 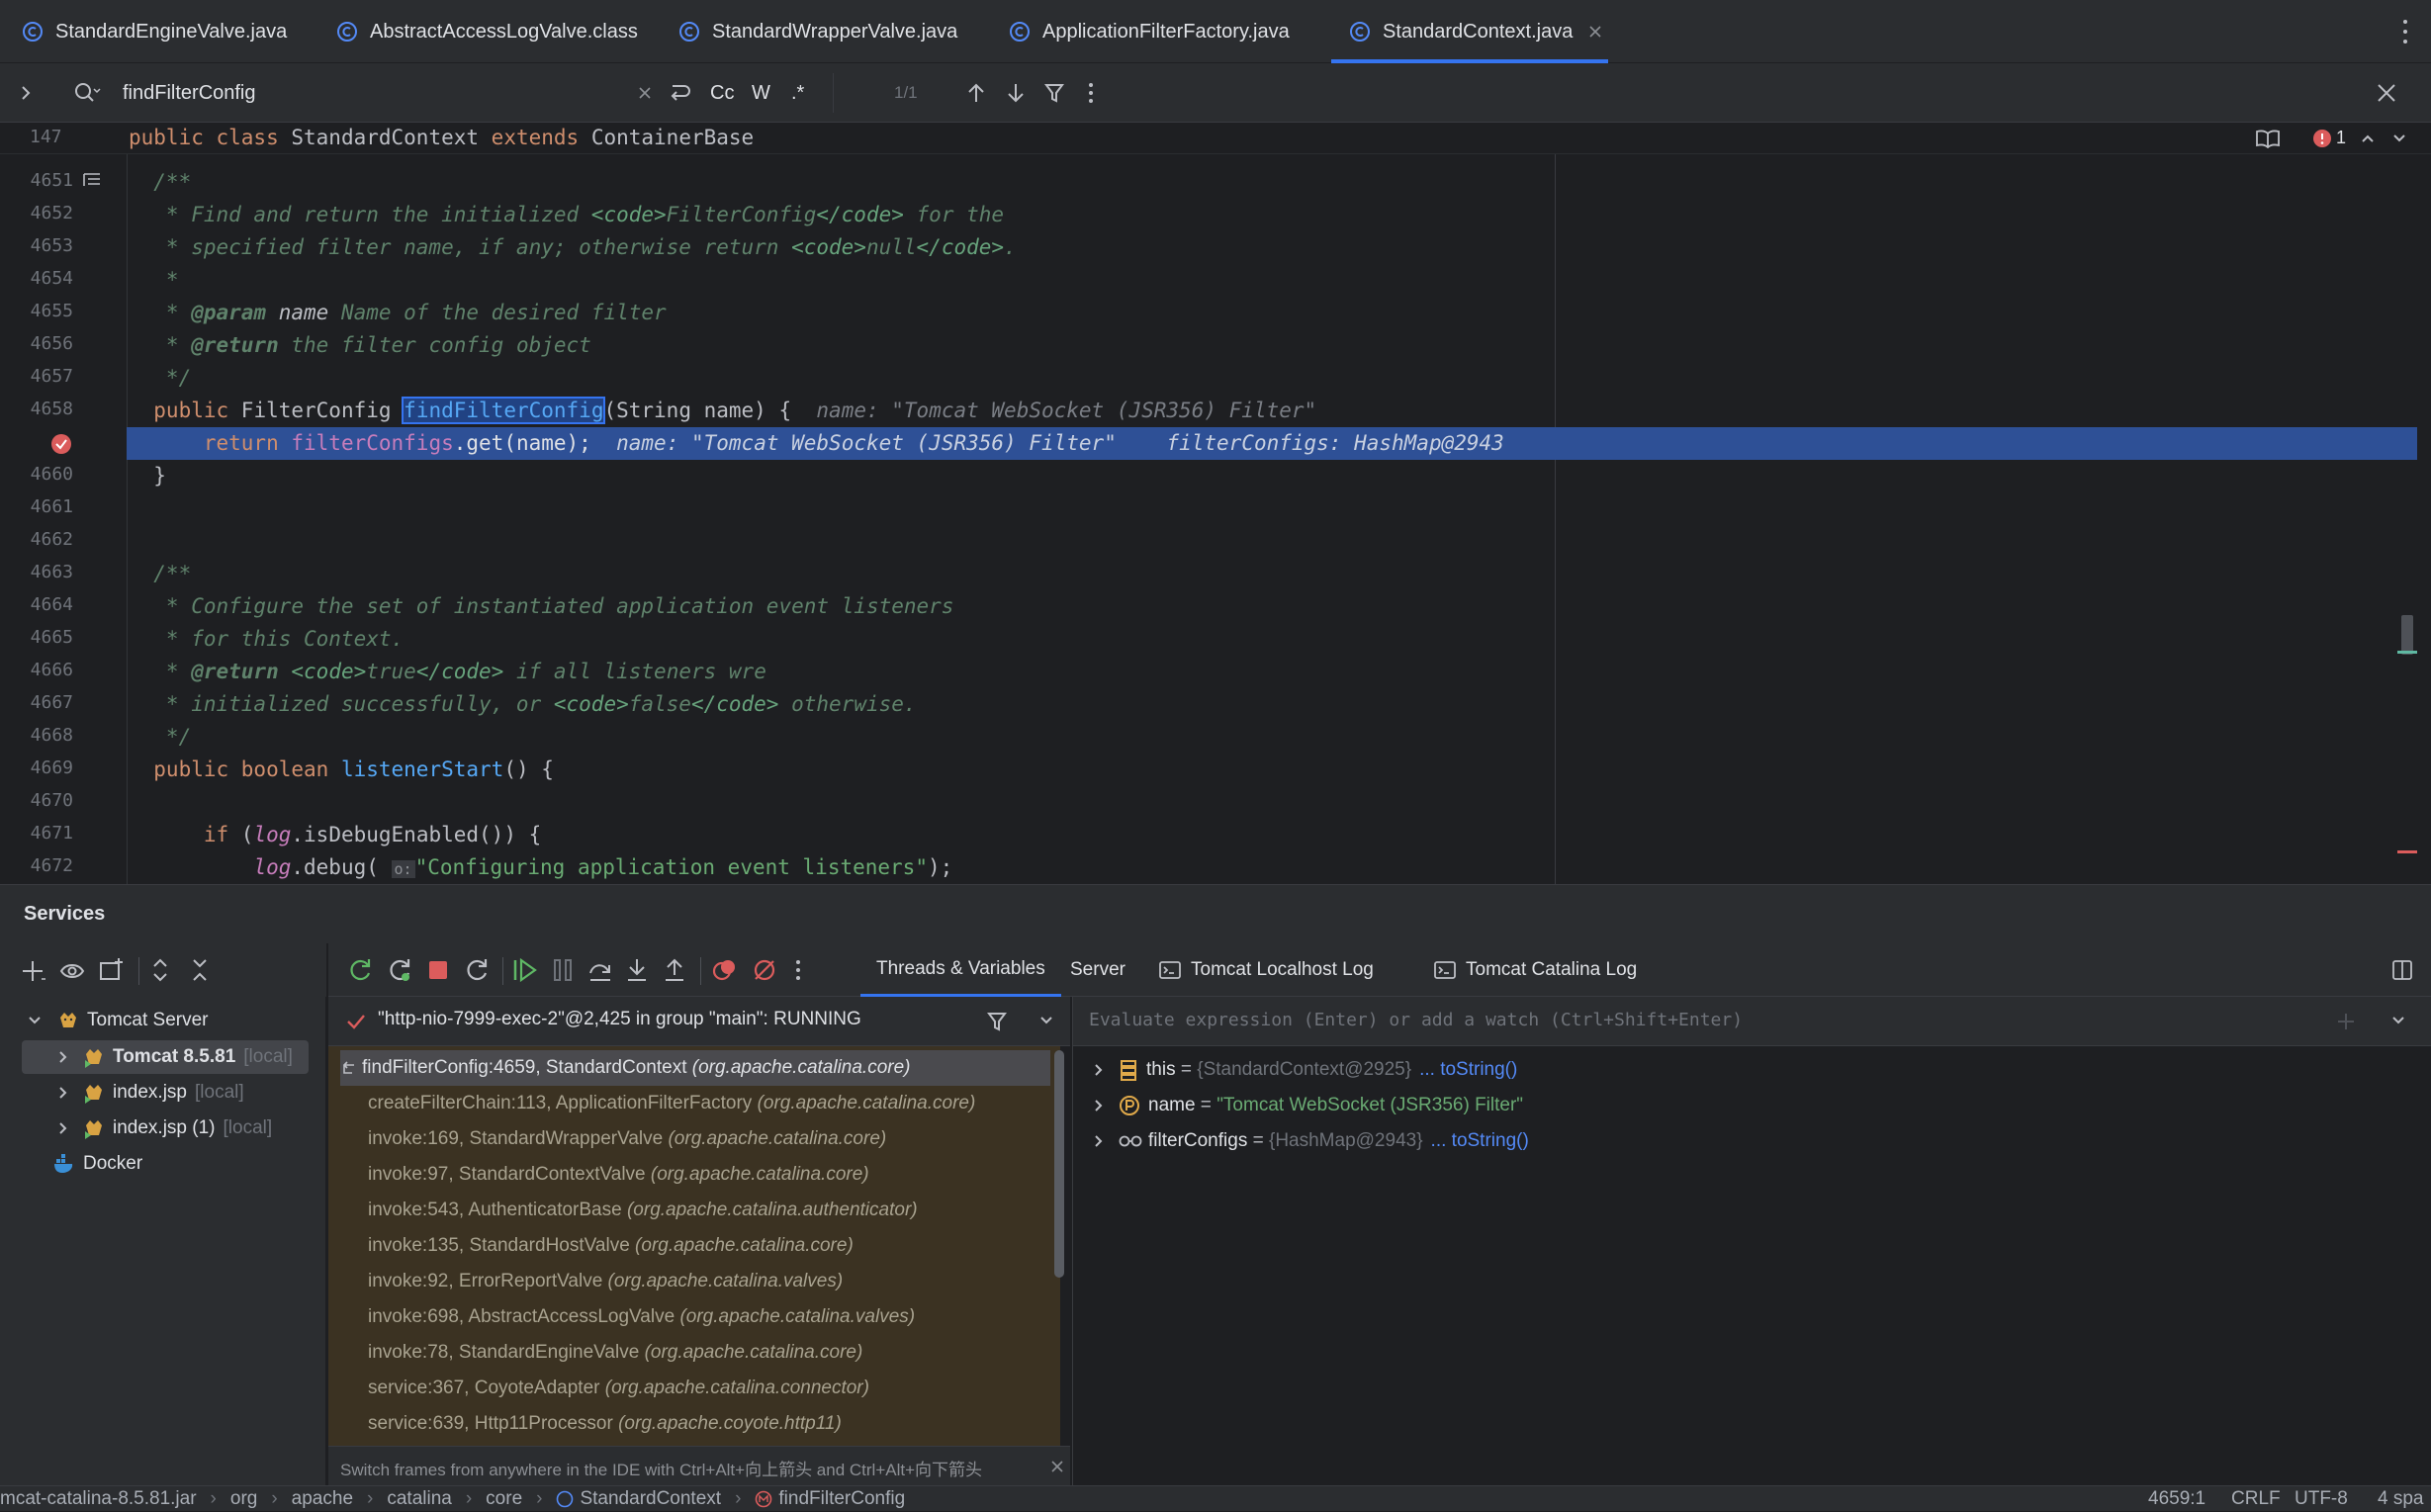 What do you see at coordinates (36, 702) in the screenshot?
I see `line-number: 4667` at bounding box center [36, 702].